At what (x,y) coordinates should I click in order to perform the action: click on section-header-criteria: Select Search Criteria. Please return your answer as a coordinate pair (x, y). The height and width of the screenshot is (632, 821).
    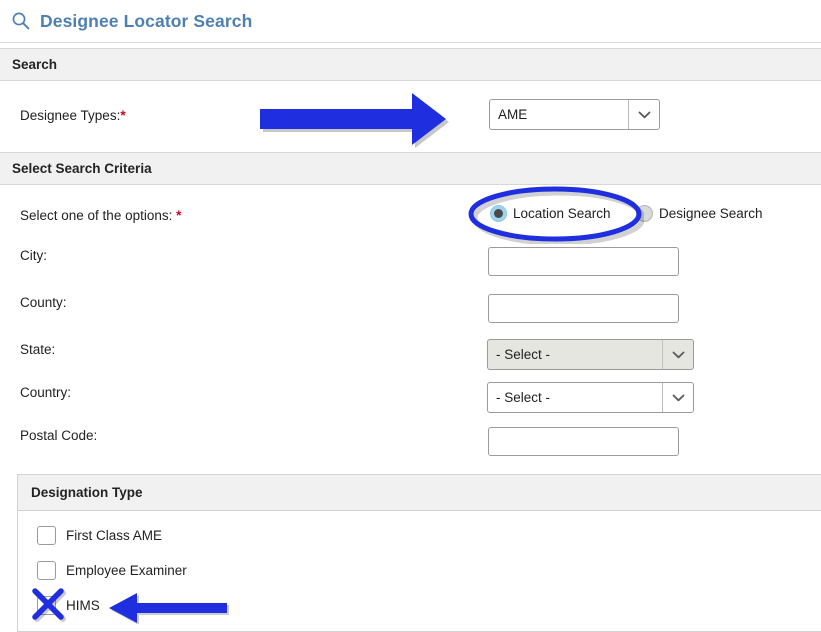
    Looking at the image, I should click on (410, 168).